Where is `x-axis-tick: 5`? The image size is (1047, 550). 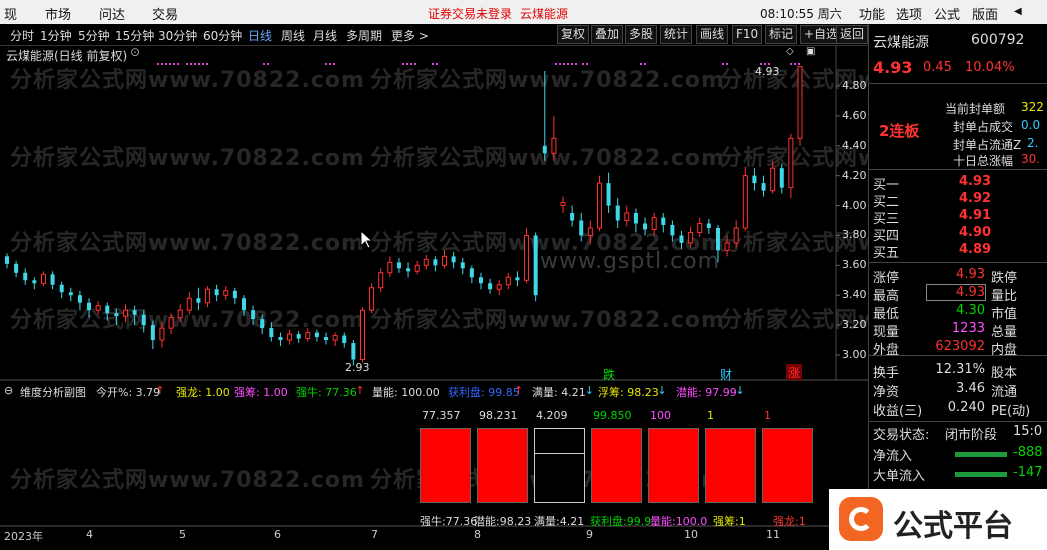 x-axis-tick: 5 is located at coordinates (182, 534).